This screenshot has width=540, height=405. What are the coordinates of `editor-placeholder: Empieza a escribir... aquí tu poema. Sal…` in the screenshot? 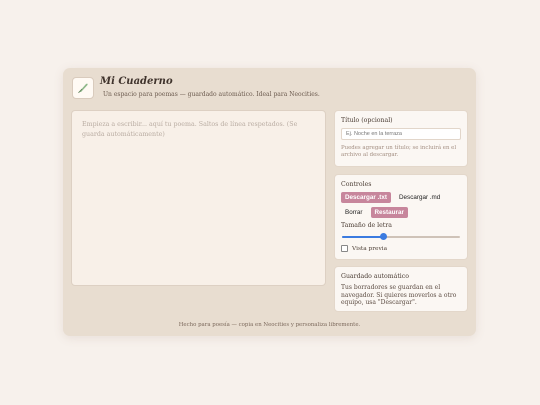 It's located at (190, 129).